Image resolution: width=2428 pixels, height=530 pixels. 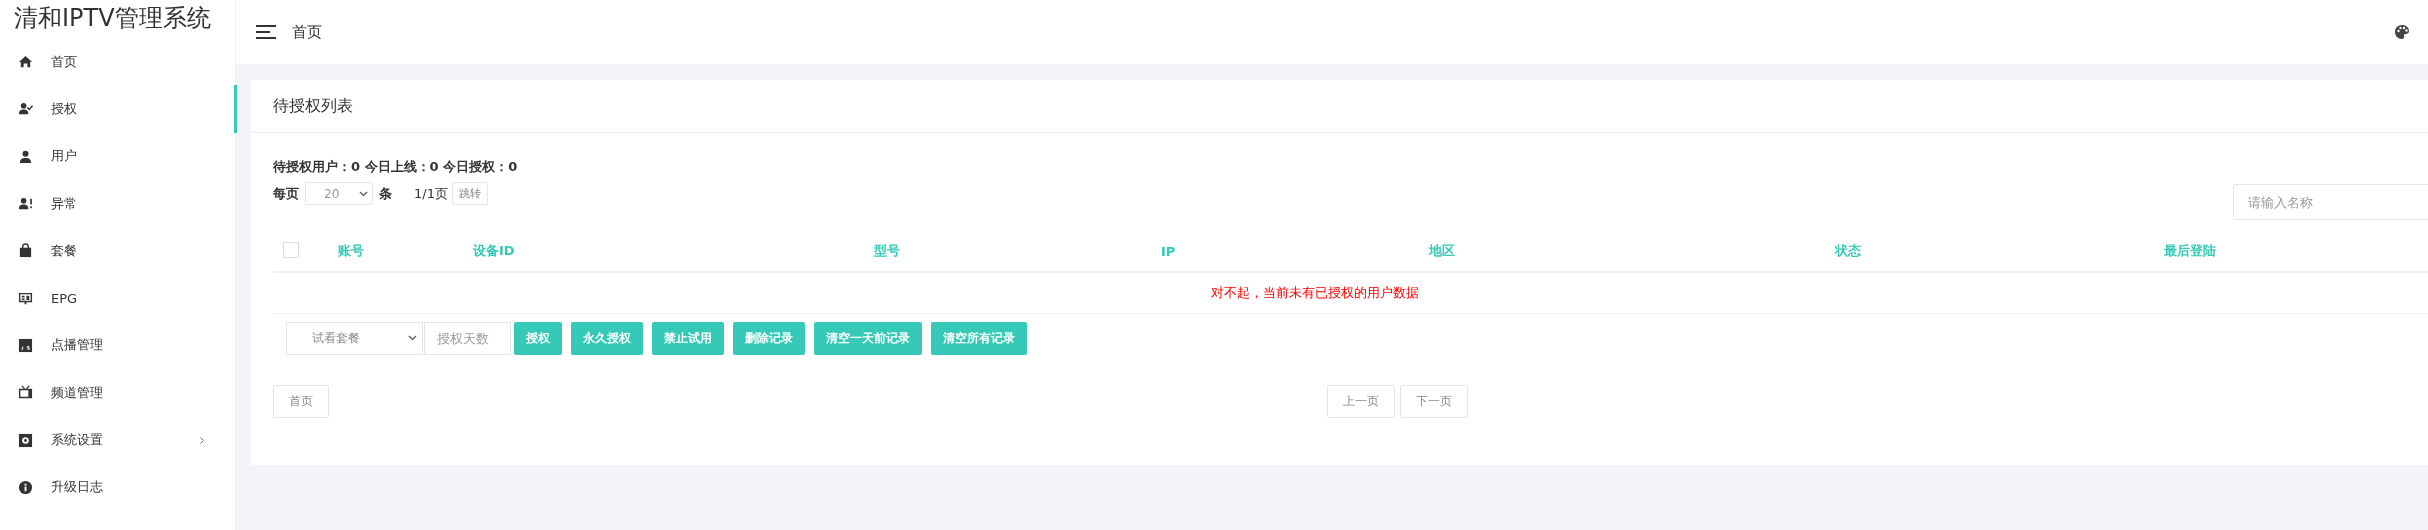 I want to click on days-field: 授权天数, so click(x=467, y=338).